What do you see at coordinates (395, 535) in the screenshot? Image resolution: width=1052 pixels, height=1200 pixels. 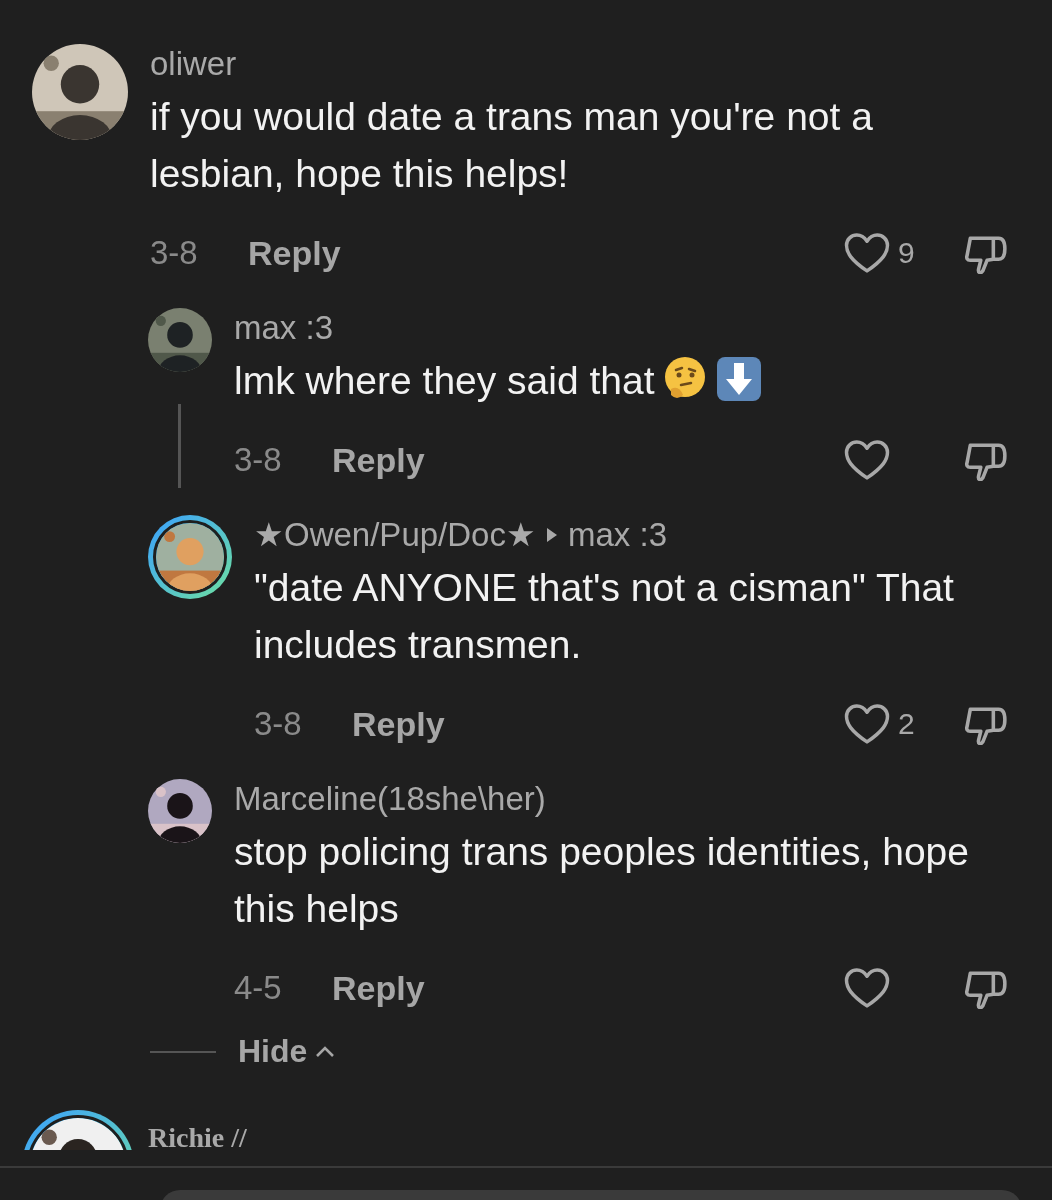 I see `username: ★Owen/Pup/Doc★` at bounding box center [395, 535].